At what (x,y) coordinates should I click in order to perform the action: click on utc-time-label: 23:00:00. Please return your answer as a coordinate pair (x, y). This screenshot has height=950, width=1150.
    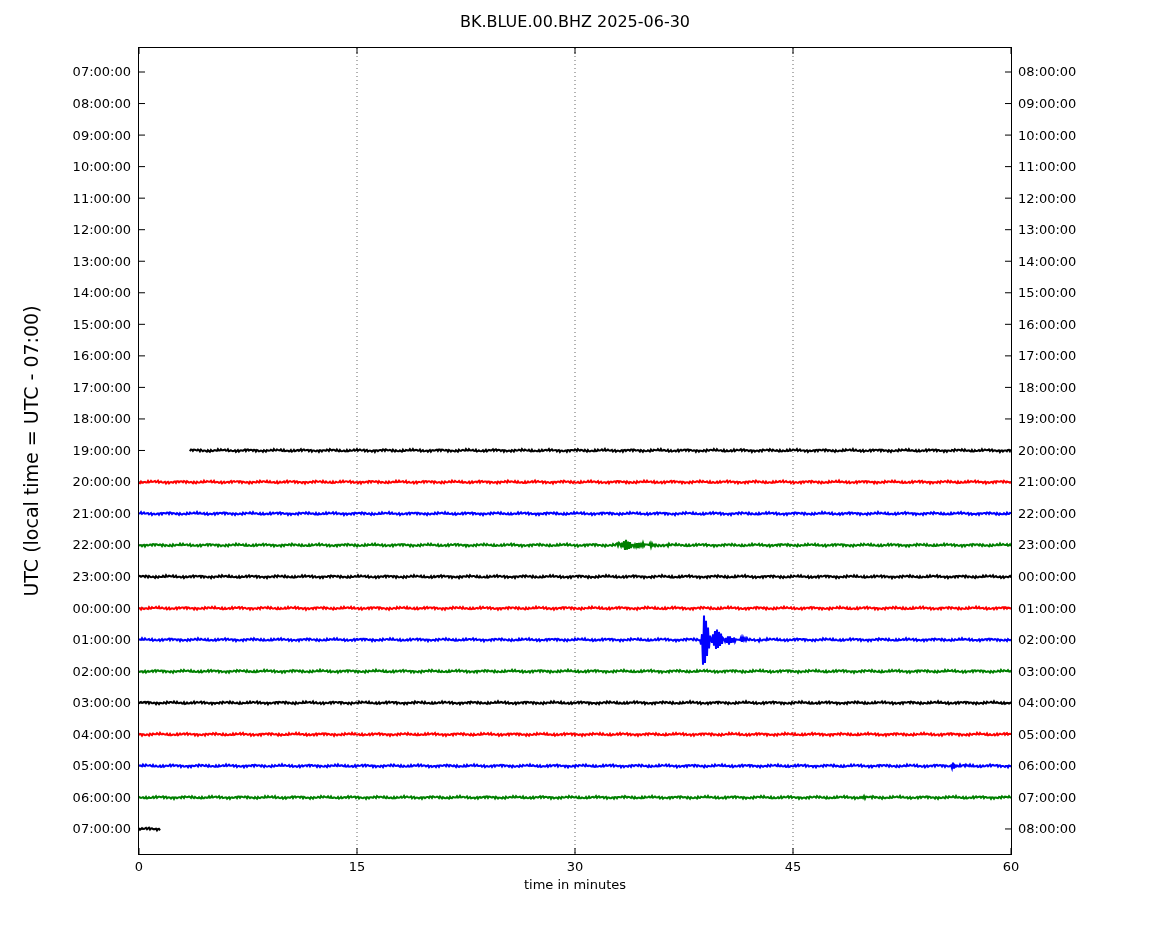
    Looking at the image, I should click on (101, 577).